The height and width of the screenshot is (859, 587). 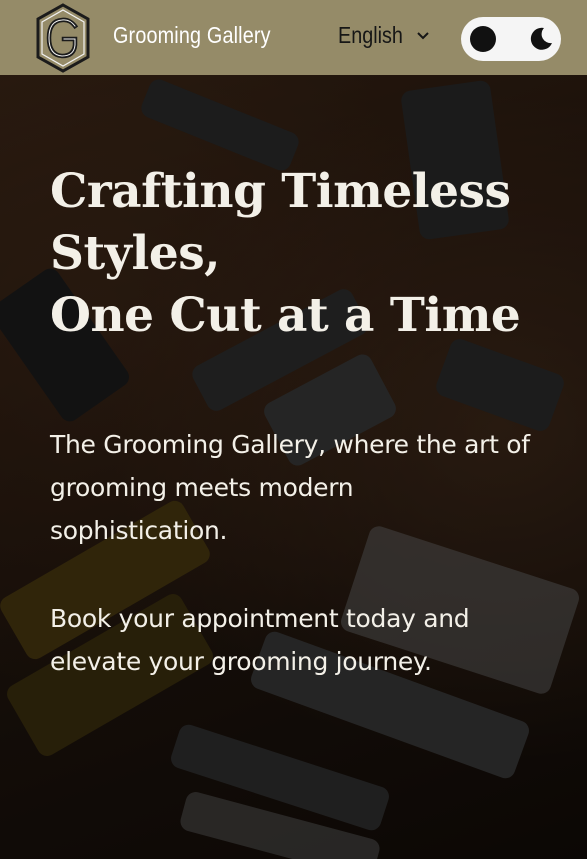 I want to click on moon-icon, so click(x=541, y=38).